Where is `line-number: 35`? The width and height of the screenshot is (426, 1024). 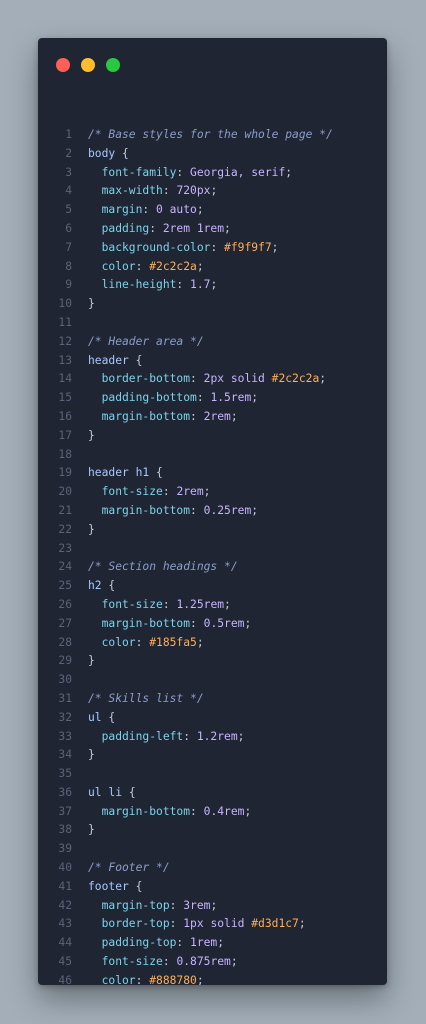 line-number: 35 is located at coordinates (65, 774).